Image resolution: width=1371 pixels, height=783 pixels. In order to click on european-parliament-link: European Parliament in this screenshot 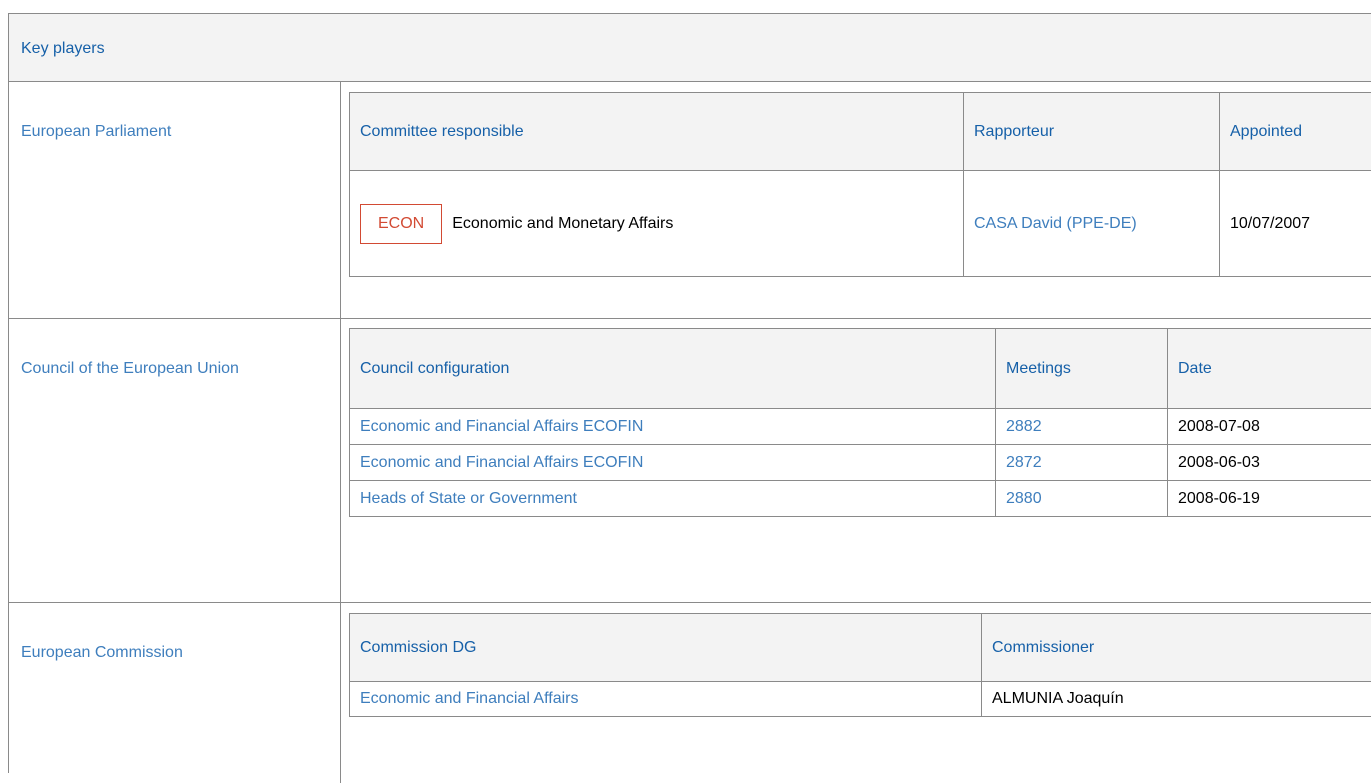, I will do `click(96, 132)`.